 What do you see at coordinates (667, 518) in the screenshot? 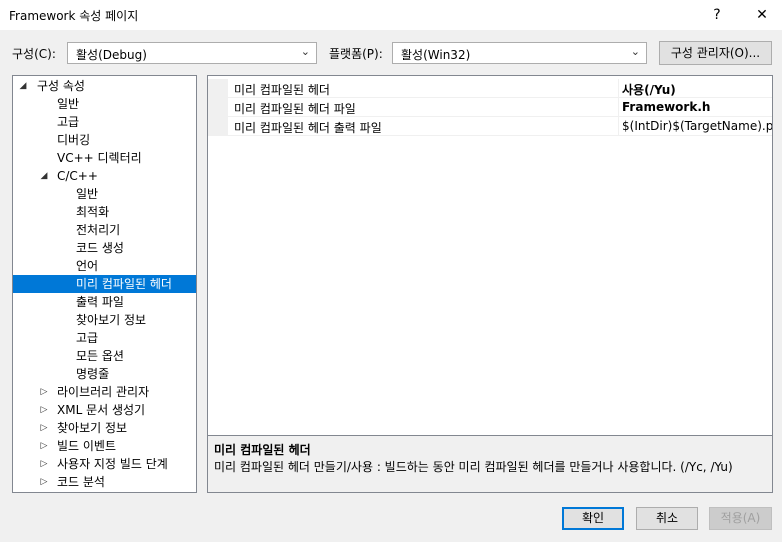
I see `cancel-button: 취소` at bounding box center [667, 518].